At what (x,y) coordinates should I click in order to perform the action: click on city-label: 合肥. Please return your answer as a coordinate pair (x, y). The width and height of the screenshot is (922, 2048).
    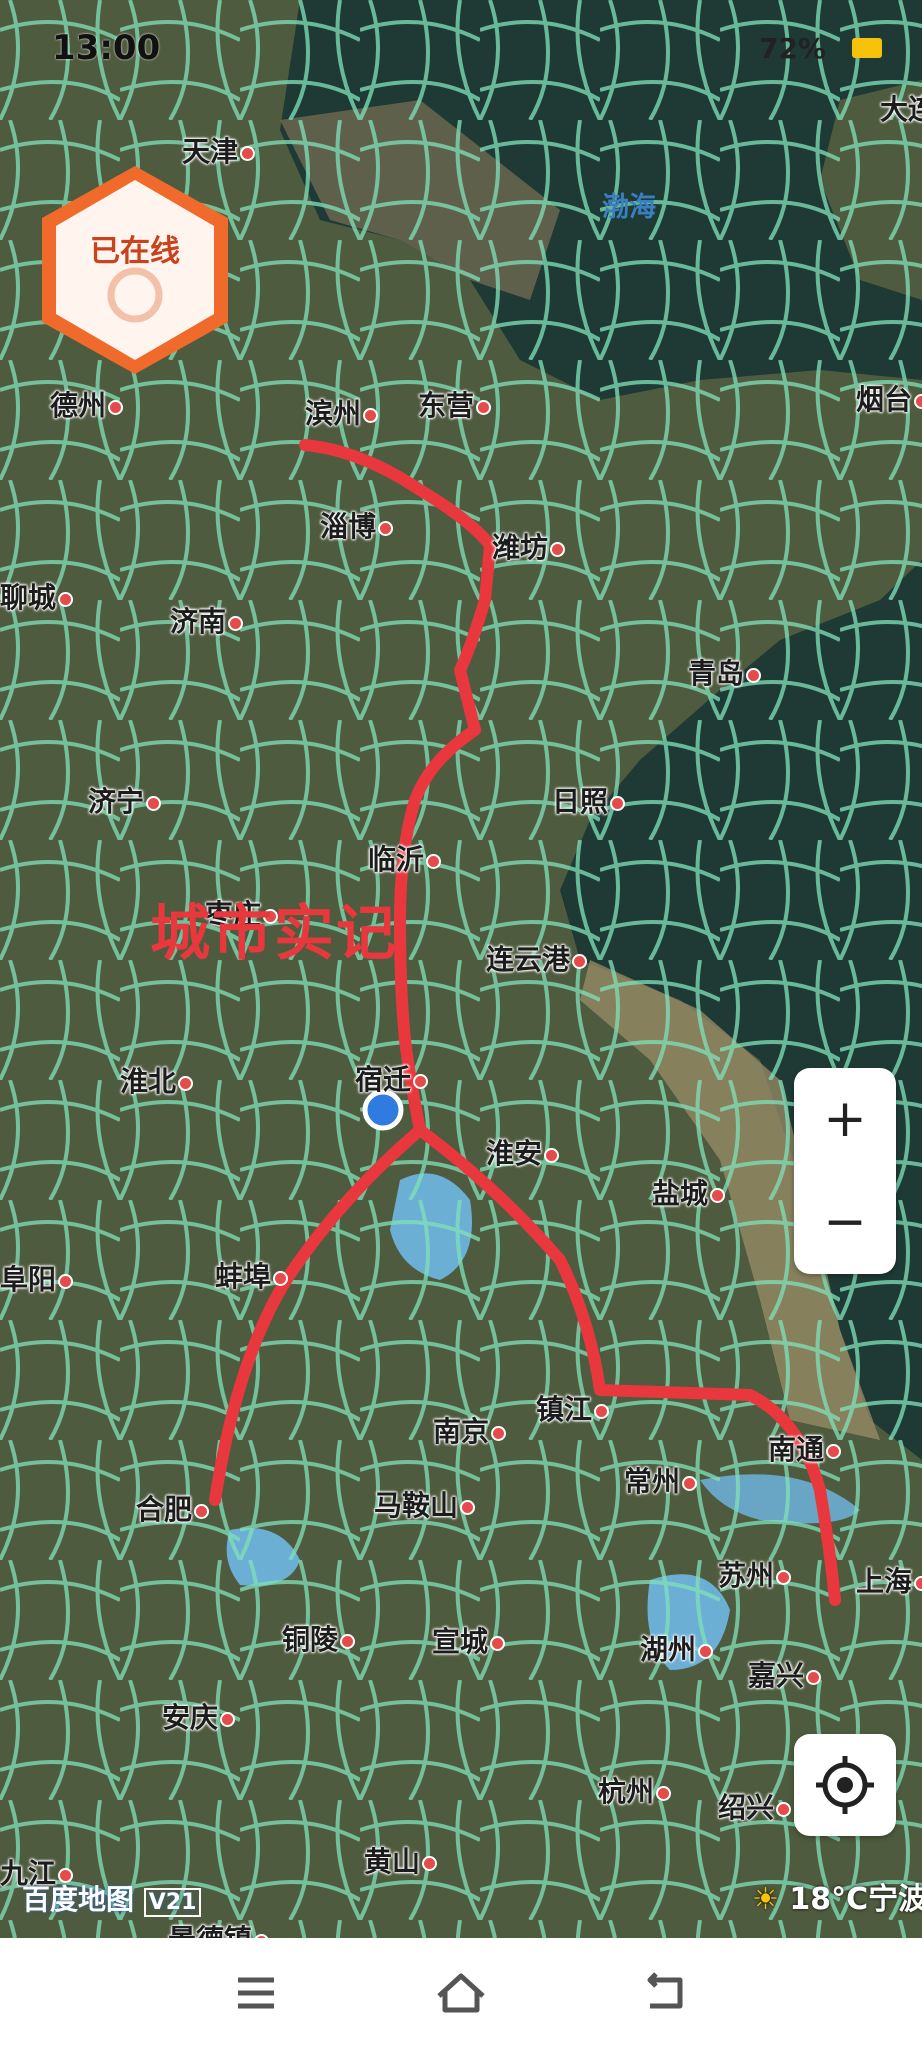
    Looking at the image, I should click on (173, 1508).